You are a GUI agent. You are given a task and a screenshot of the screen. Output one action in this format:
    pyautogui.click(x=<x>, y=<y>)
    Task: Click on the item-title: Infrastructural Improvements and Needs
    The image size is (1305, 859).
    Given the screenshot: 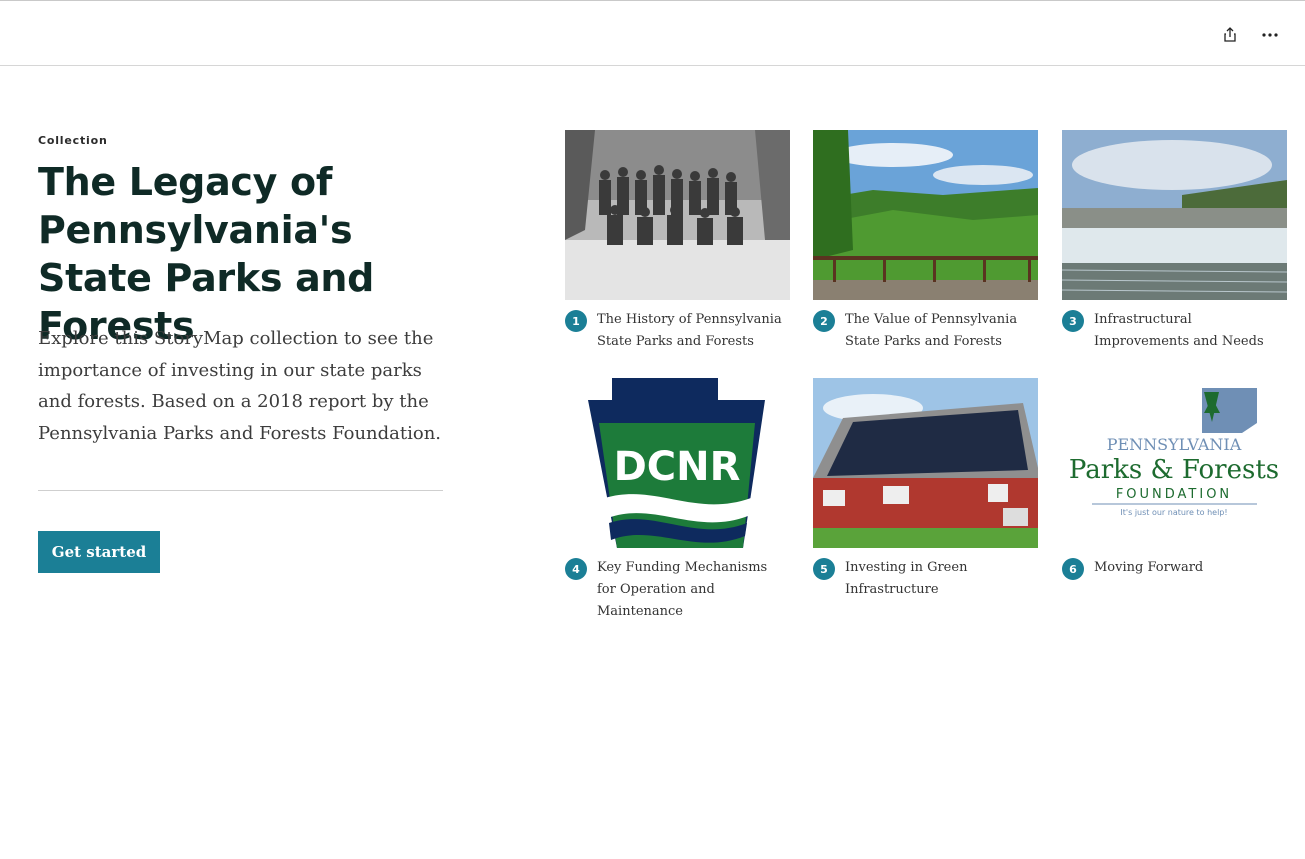 What is the action you would take?
    pyautogui.click(x=1179, y=330)
    